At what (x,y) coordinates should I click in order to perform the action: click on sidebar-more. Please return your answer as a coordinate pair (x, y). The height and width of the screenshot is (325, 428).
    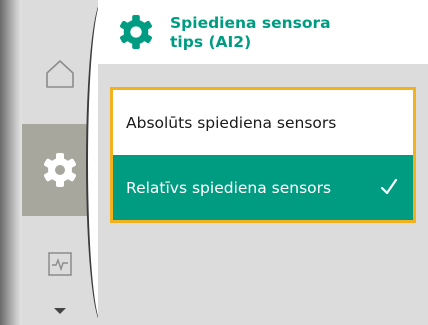
    Looking at the image, I should click on (60, 315).